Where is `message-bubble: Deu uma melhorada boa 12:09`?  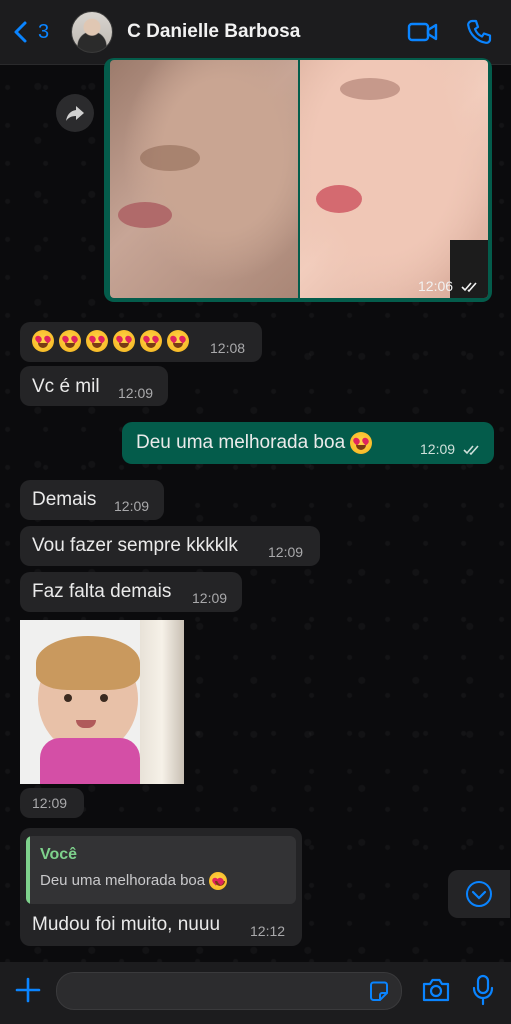 message-bubble: Deu uma melhorada boa 12:09 is located at coordinates (308, 443).